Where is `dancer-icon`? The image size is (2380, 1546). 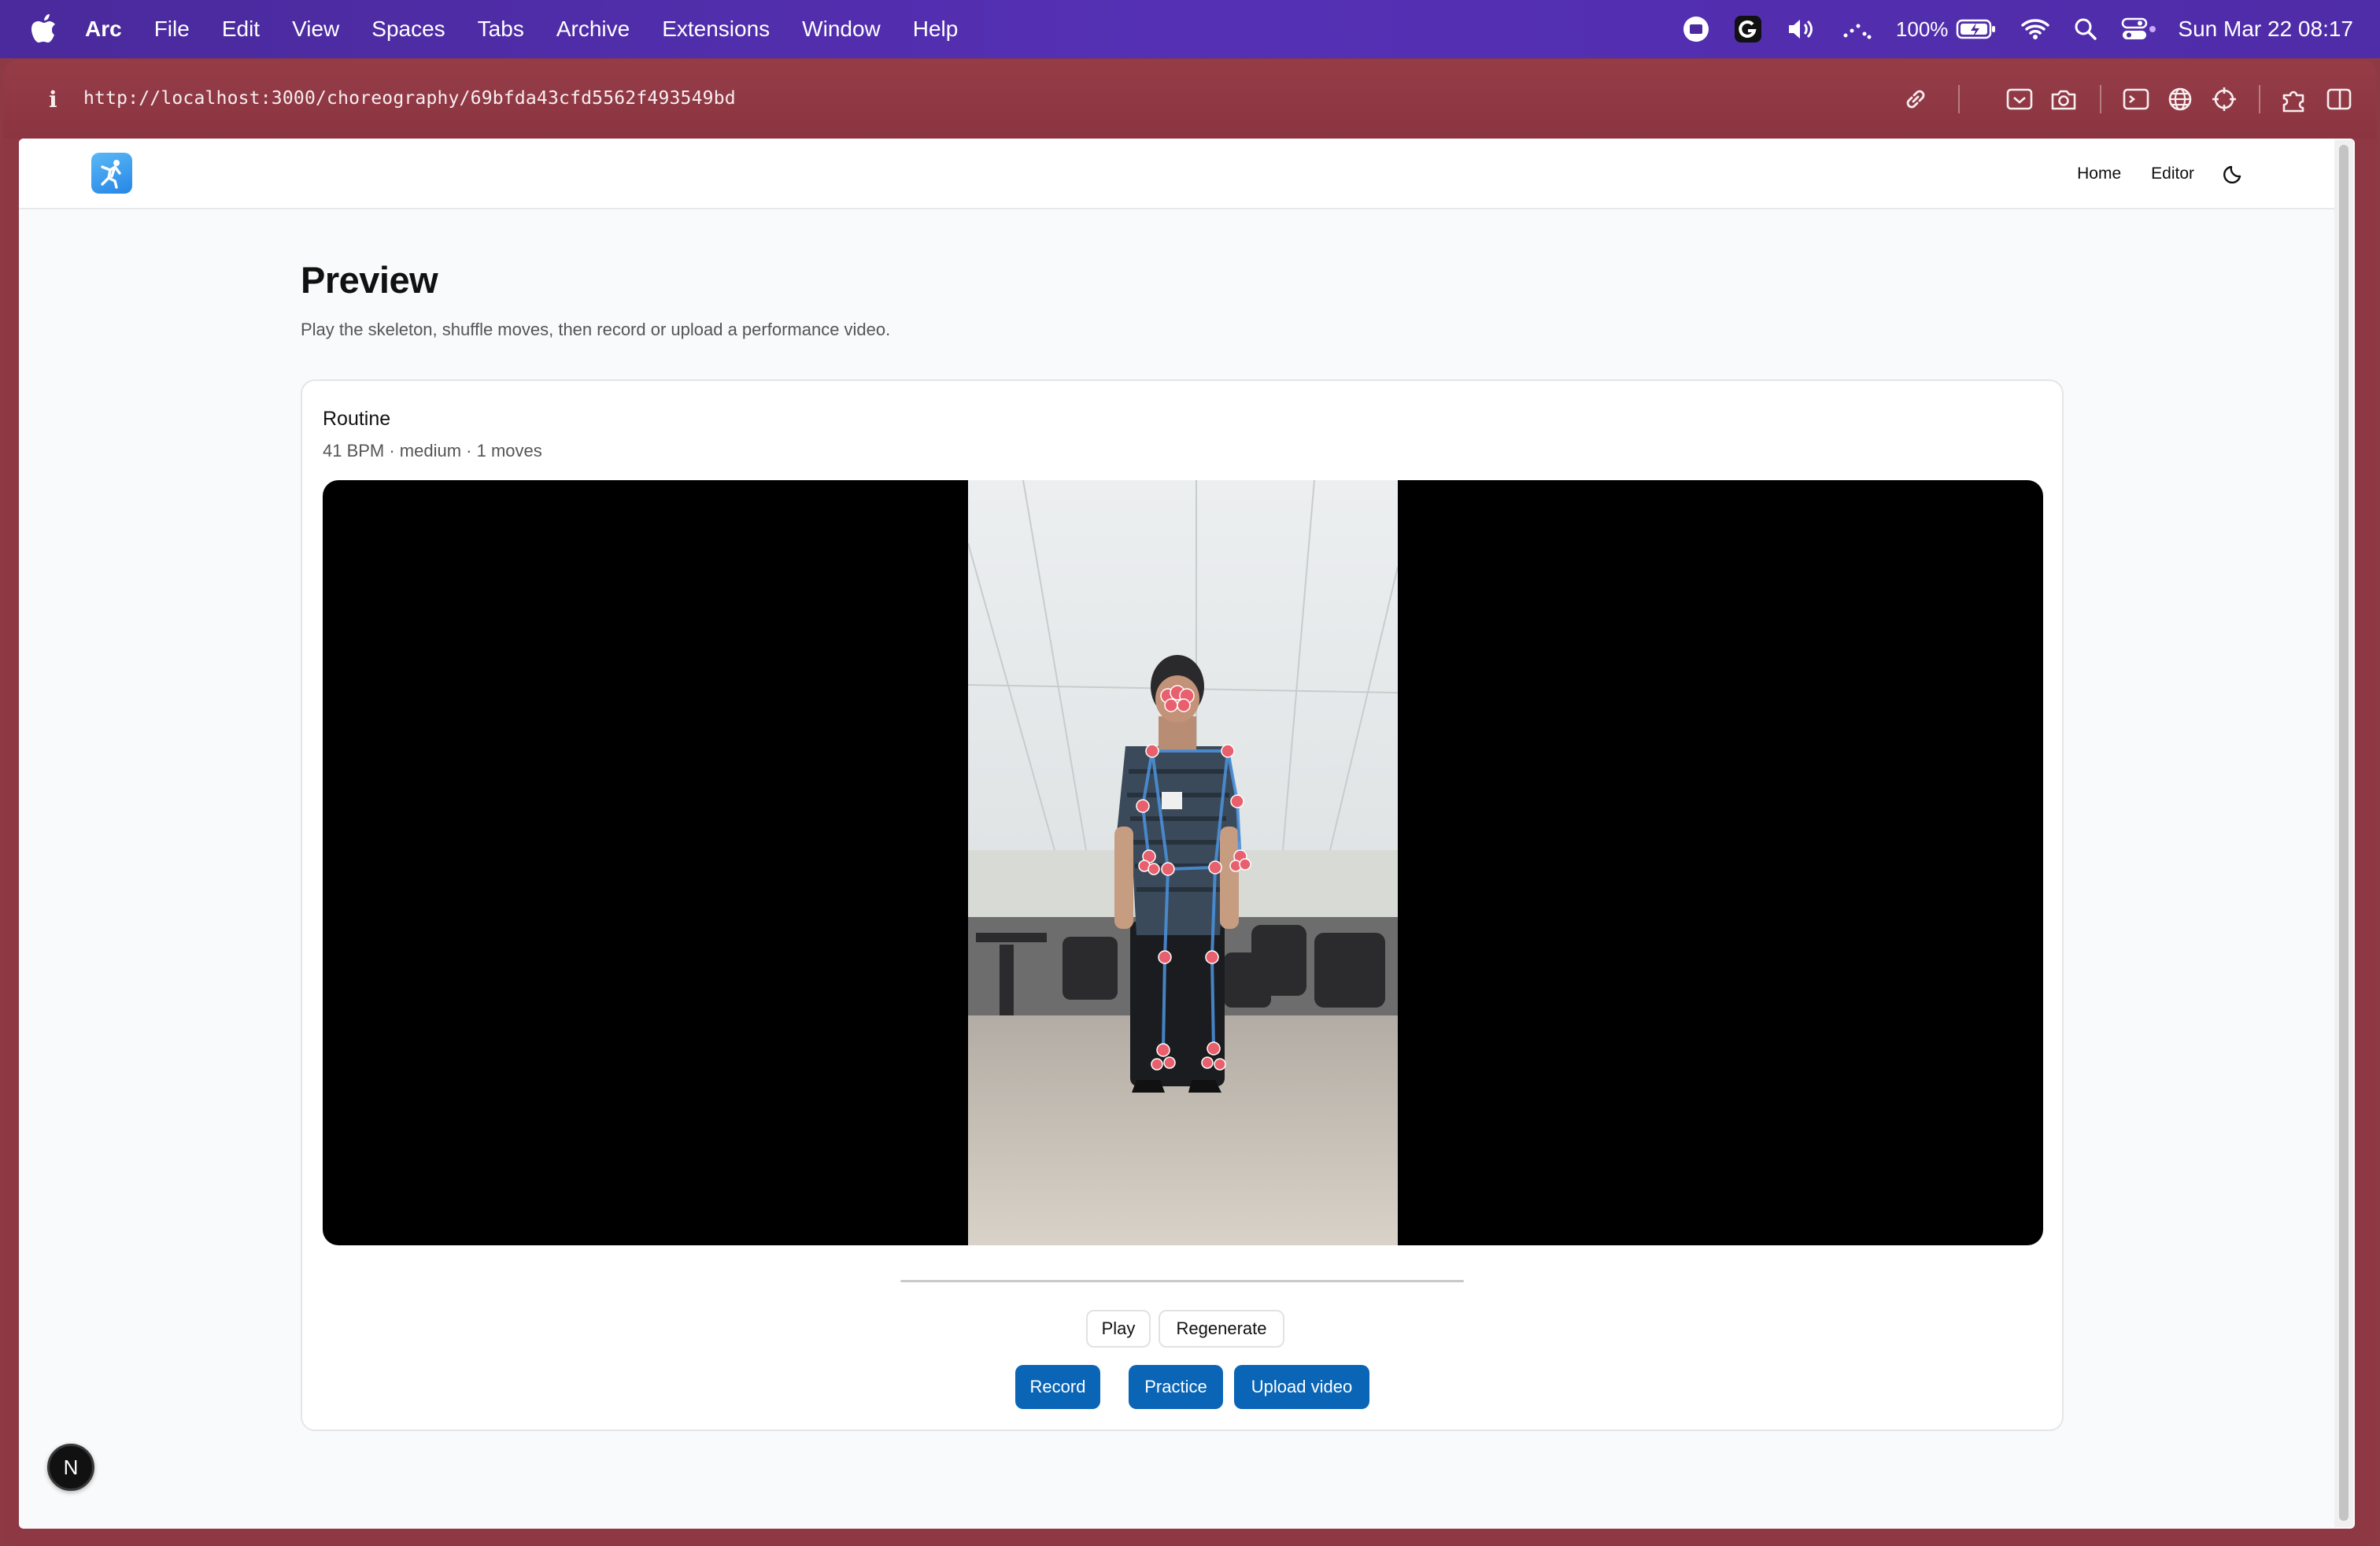 dancer-icon is located at coordinates (111, 174).